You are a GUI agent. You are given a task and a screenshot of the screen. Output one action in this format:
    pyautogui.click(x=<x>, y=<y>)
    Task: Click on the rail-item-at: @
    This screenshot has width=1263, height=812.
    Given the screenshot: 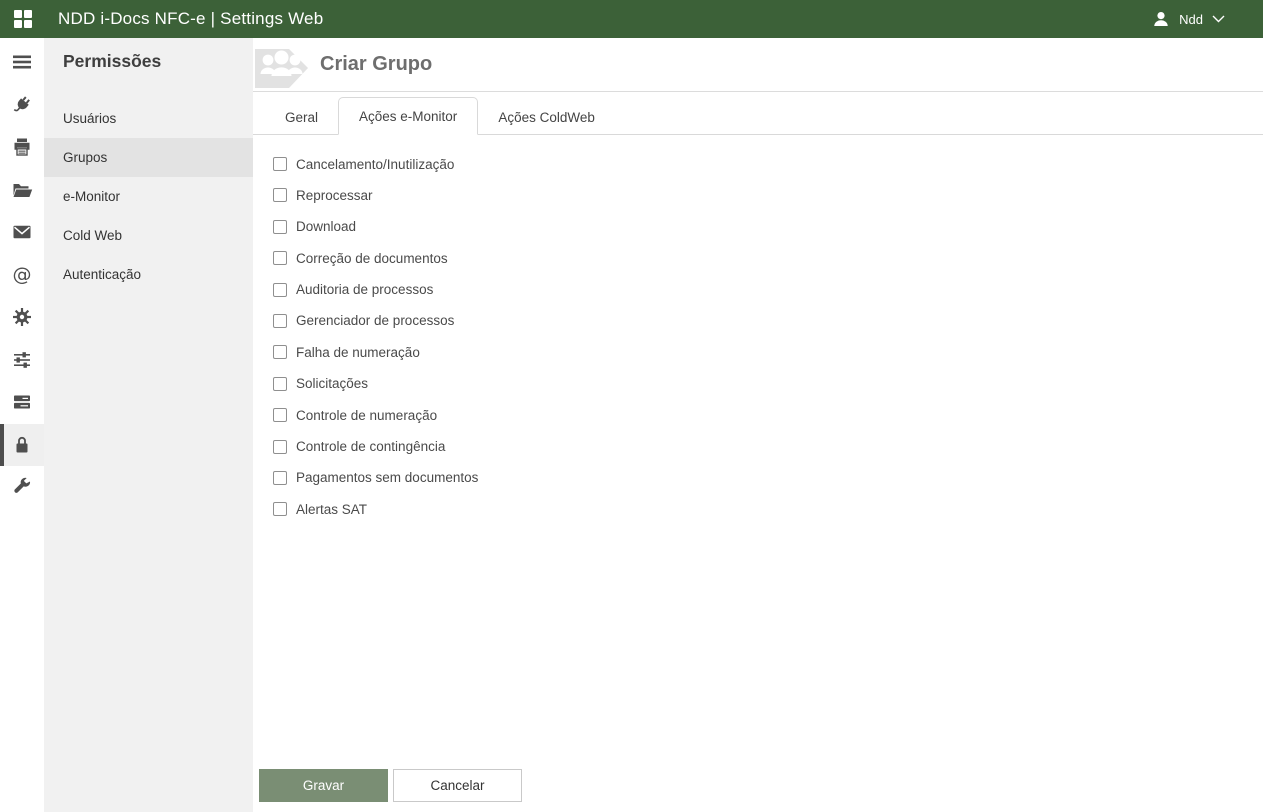 What is the action you would take?
    pyautogui.click(x=22, y=275)
    